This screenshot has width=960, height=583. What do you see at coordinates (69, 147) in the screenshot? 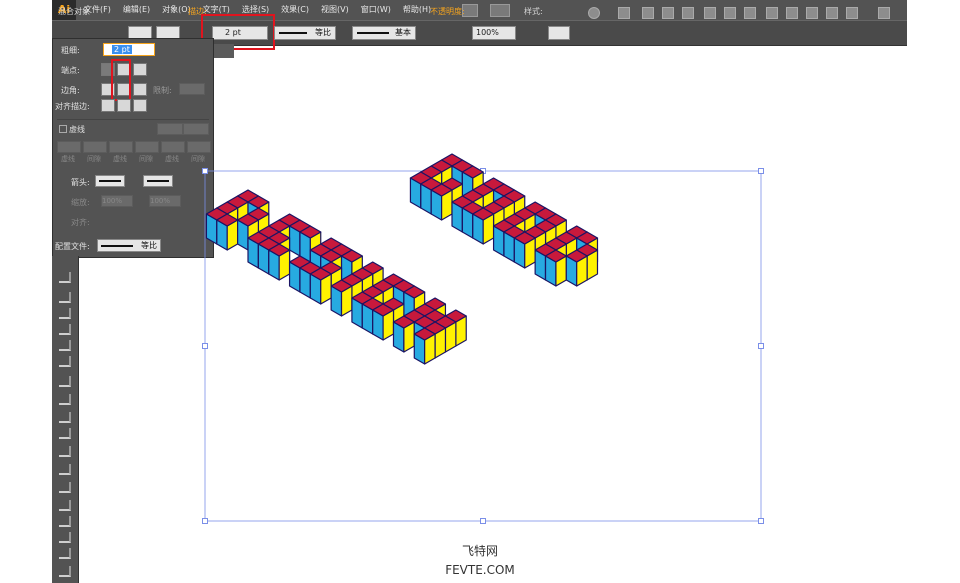
I see `dash-1-input` at bounding box center [69, 147].